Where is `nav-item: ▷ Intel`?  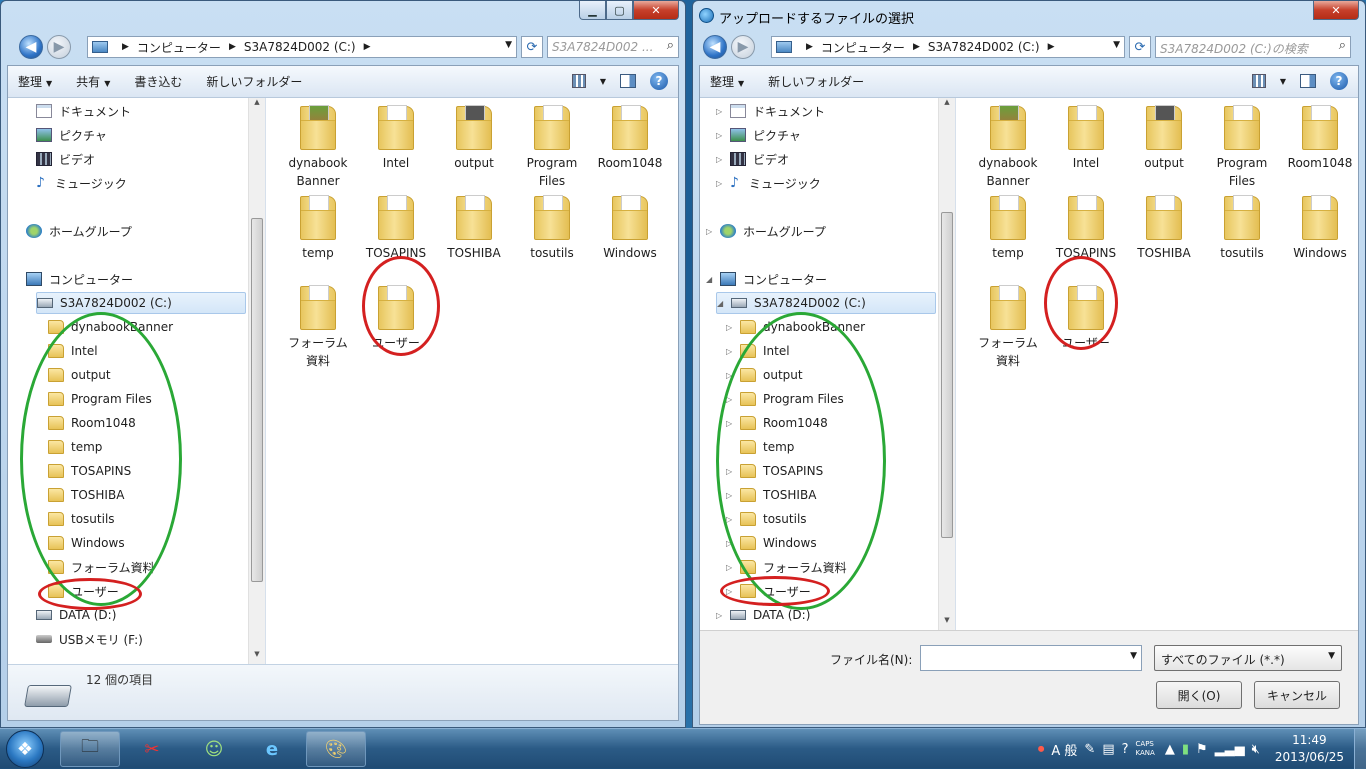
nav-item: ▷ Intel is located at coordinates (758, 351).